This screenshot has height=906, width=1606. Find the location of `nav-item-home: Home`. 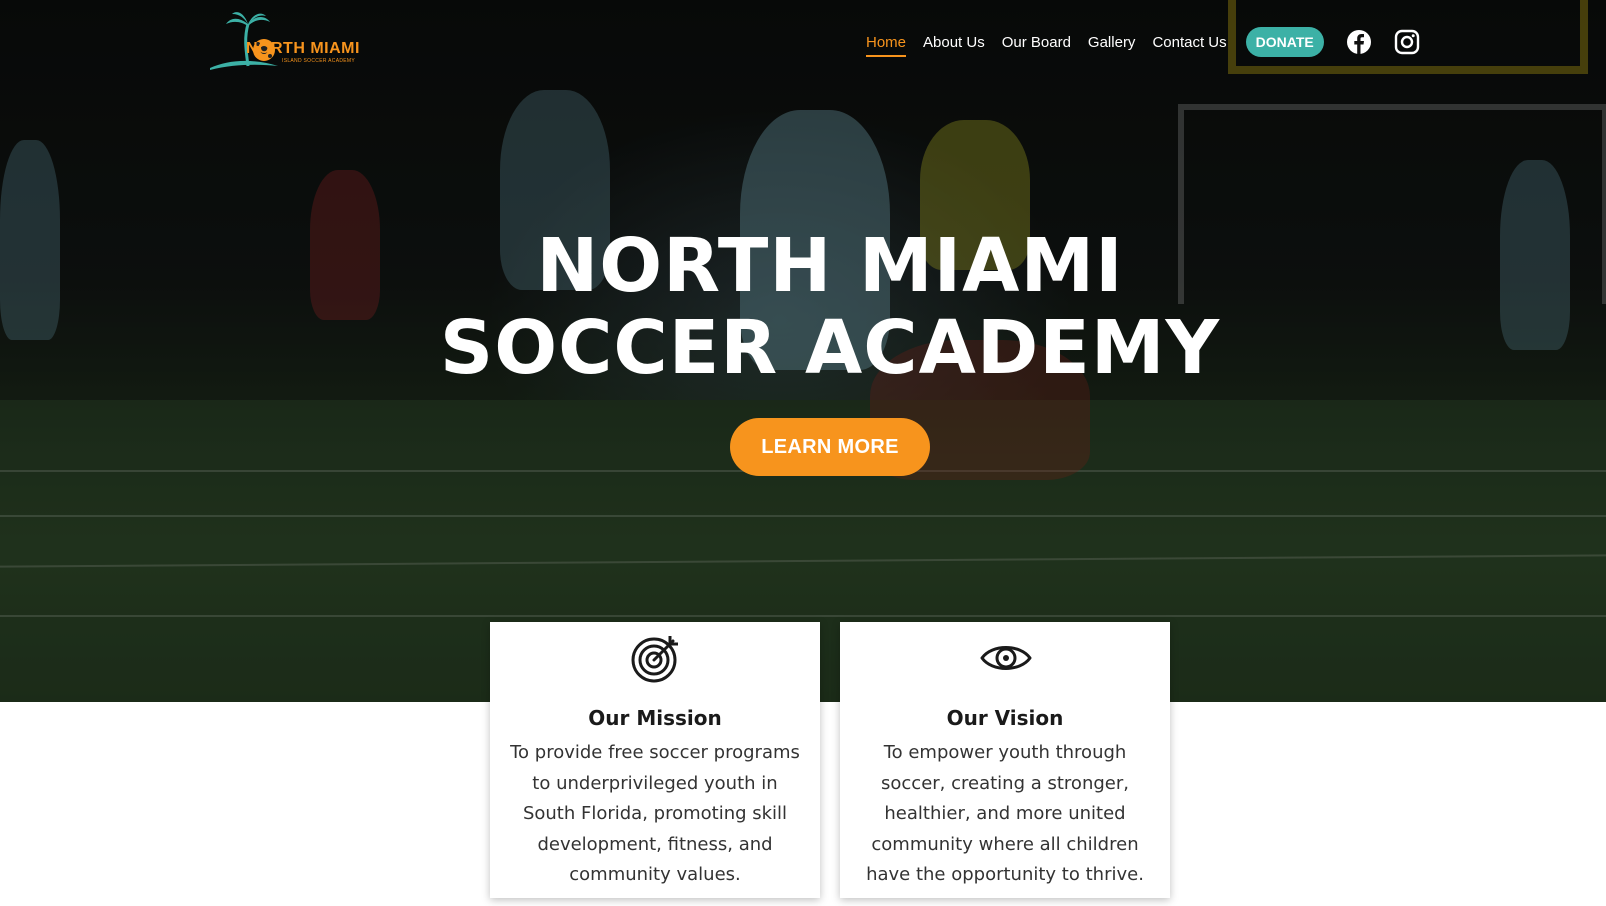

nav-item-home: Home is located at coordinates (886, 42).